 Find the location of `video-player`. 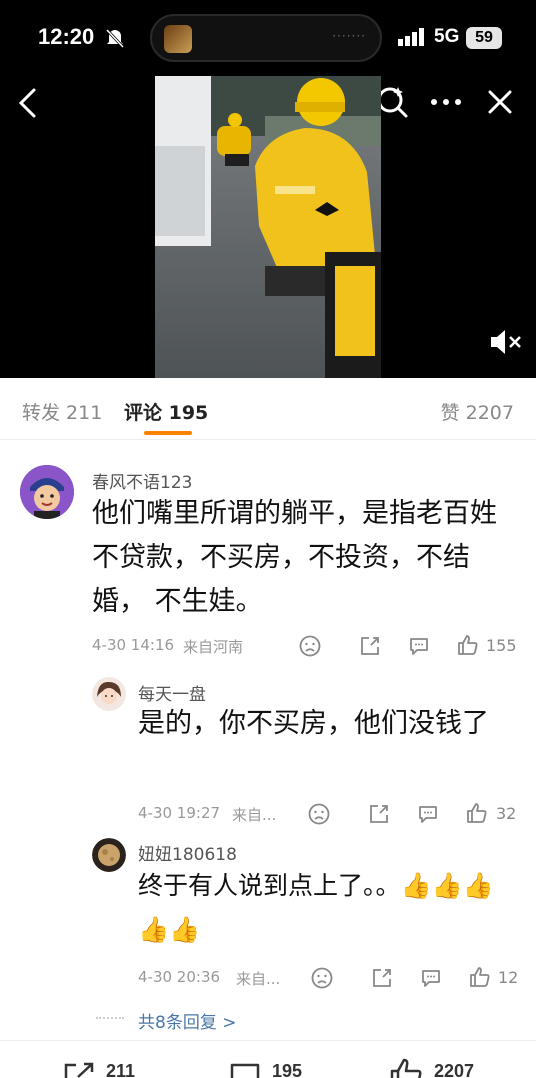

video-player is located at coordinates (268, 227).